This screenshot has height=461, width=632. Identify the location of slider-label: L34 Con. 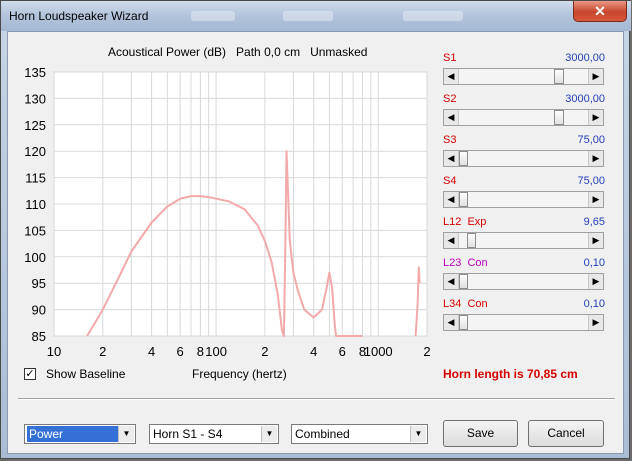
(465, 304).